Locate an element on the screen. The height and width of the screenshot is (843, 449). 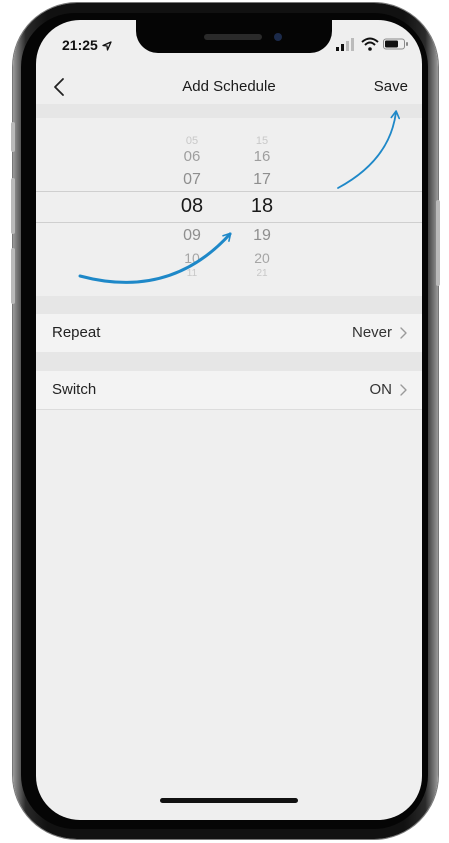
wifi-icon is located at coordinates (370, 44).